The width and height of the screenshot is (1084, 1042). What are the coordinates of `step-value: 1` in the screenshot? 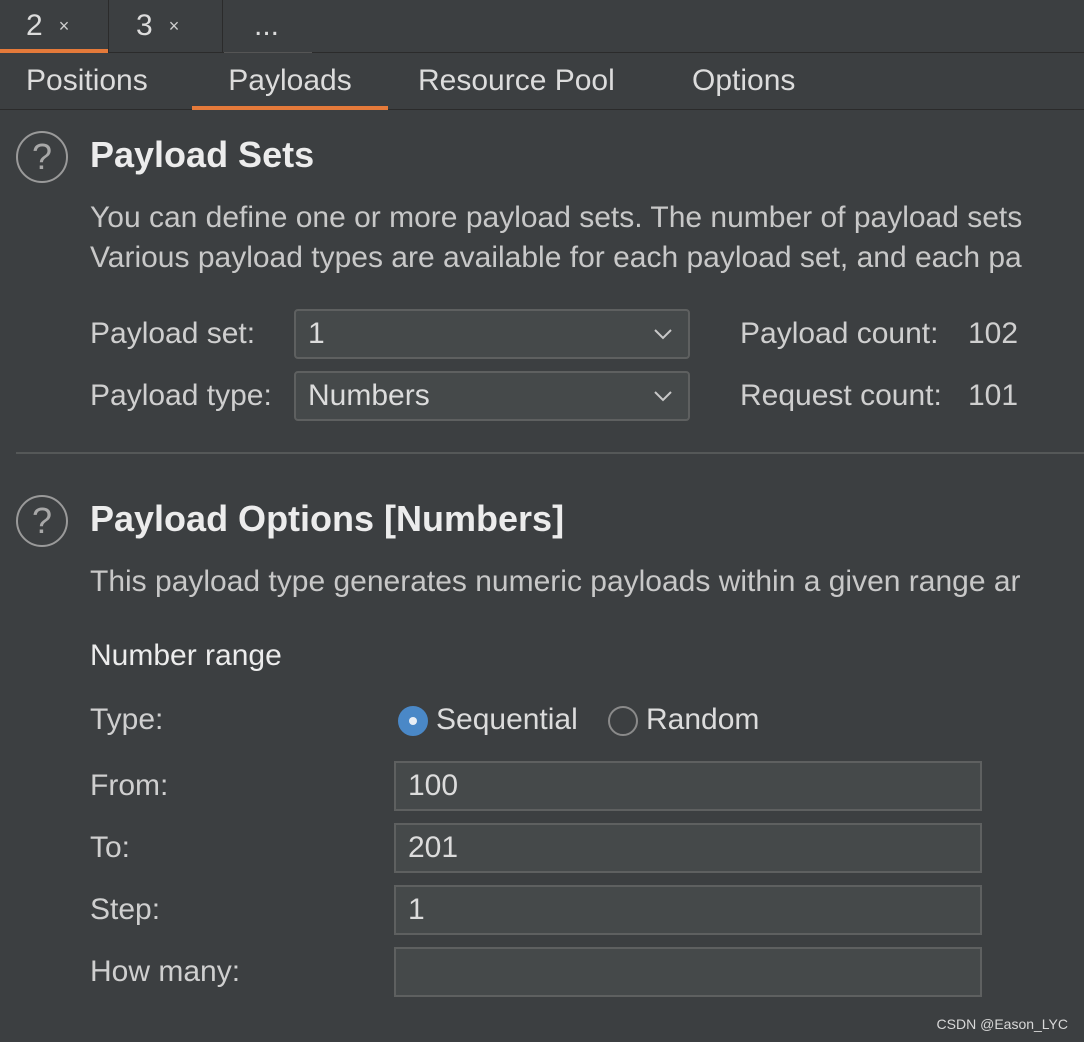 It's located at (416, 909).